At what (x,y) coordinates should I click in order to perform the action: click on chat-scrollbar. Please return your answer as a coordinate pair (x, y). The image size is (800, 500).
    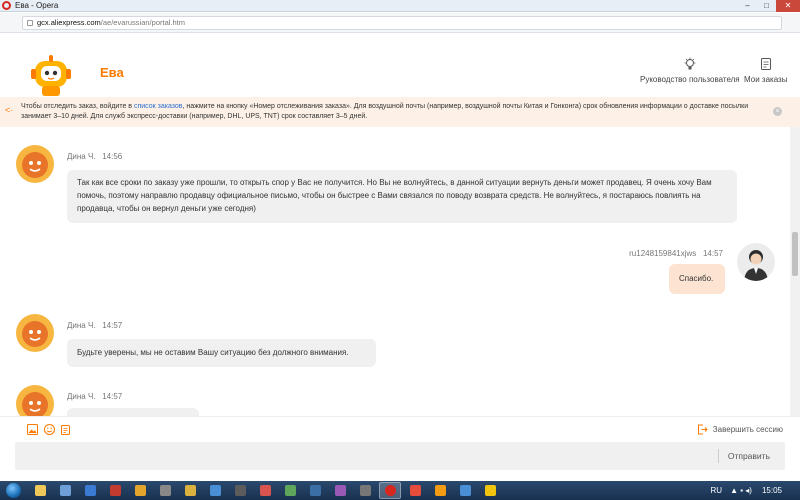
    Looking at the image, I should click on (795, 271).